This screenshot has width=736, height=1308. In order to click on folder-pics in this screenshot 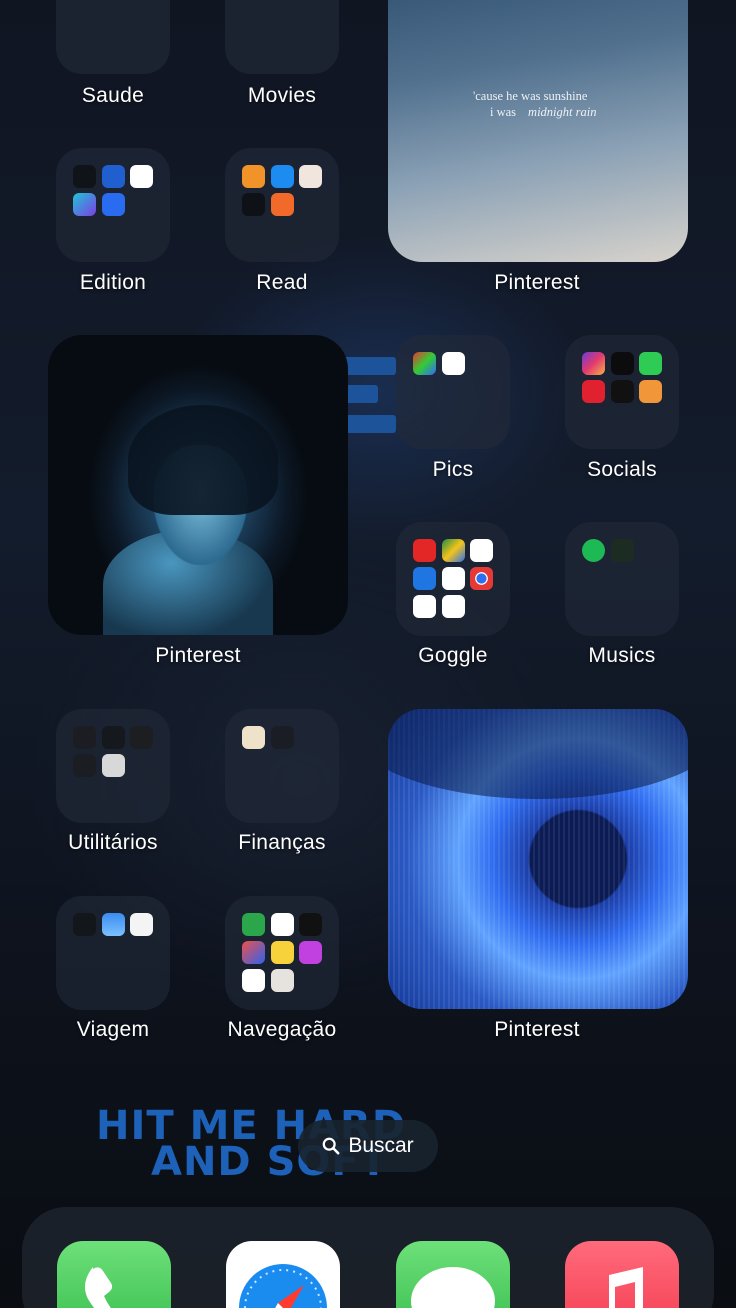, I will do `click(453, 392)`.